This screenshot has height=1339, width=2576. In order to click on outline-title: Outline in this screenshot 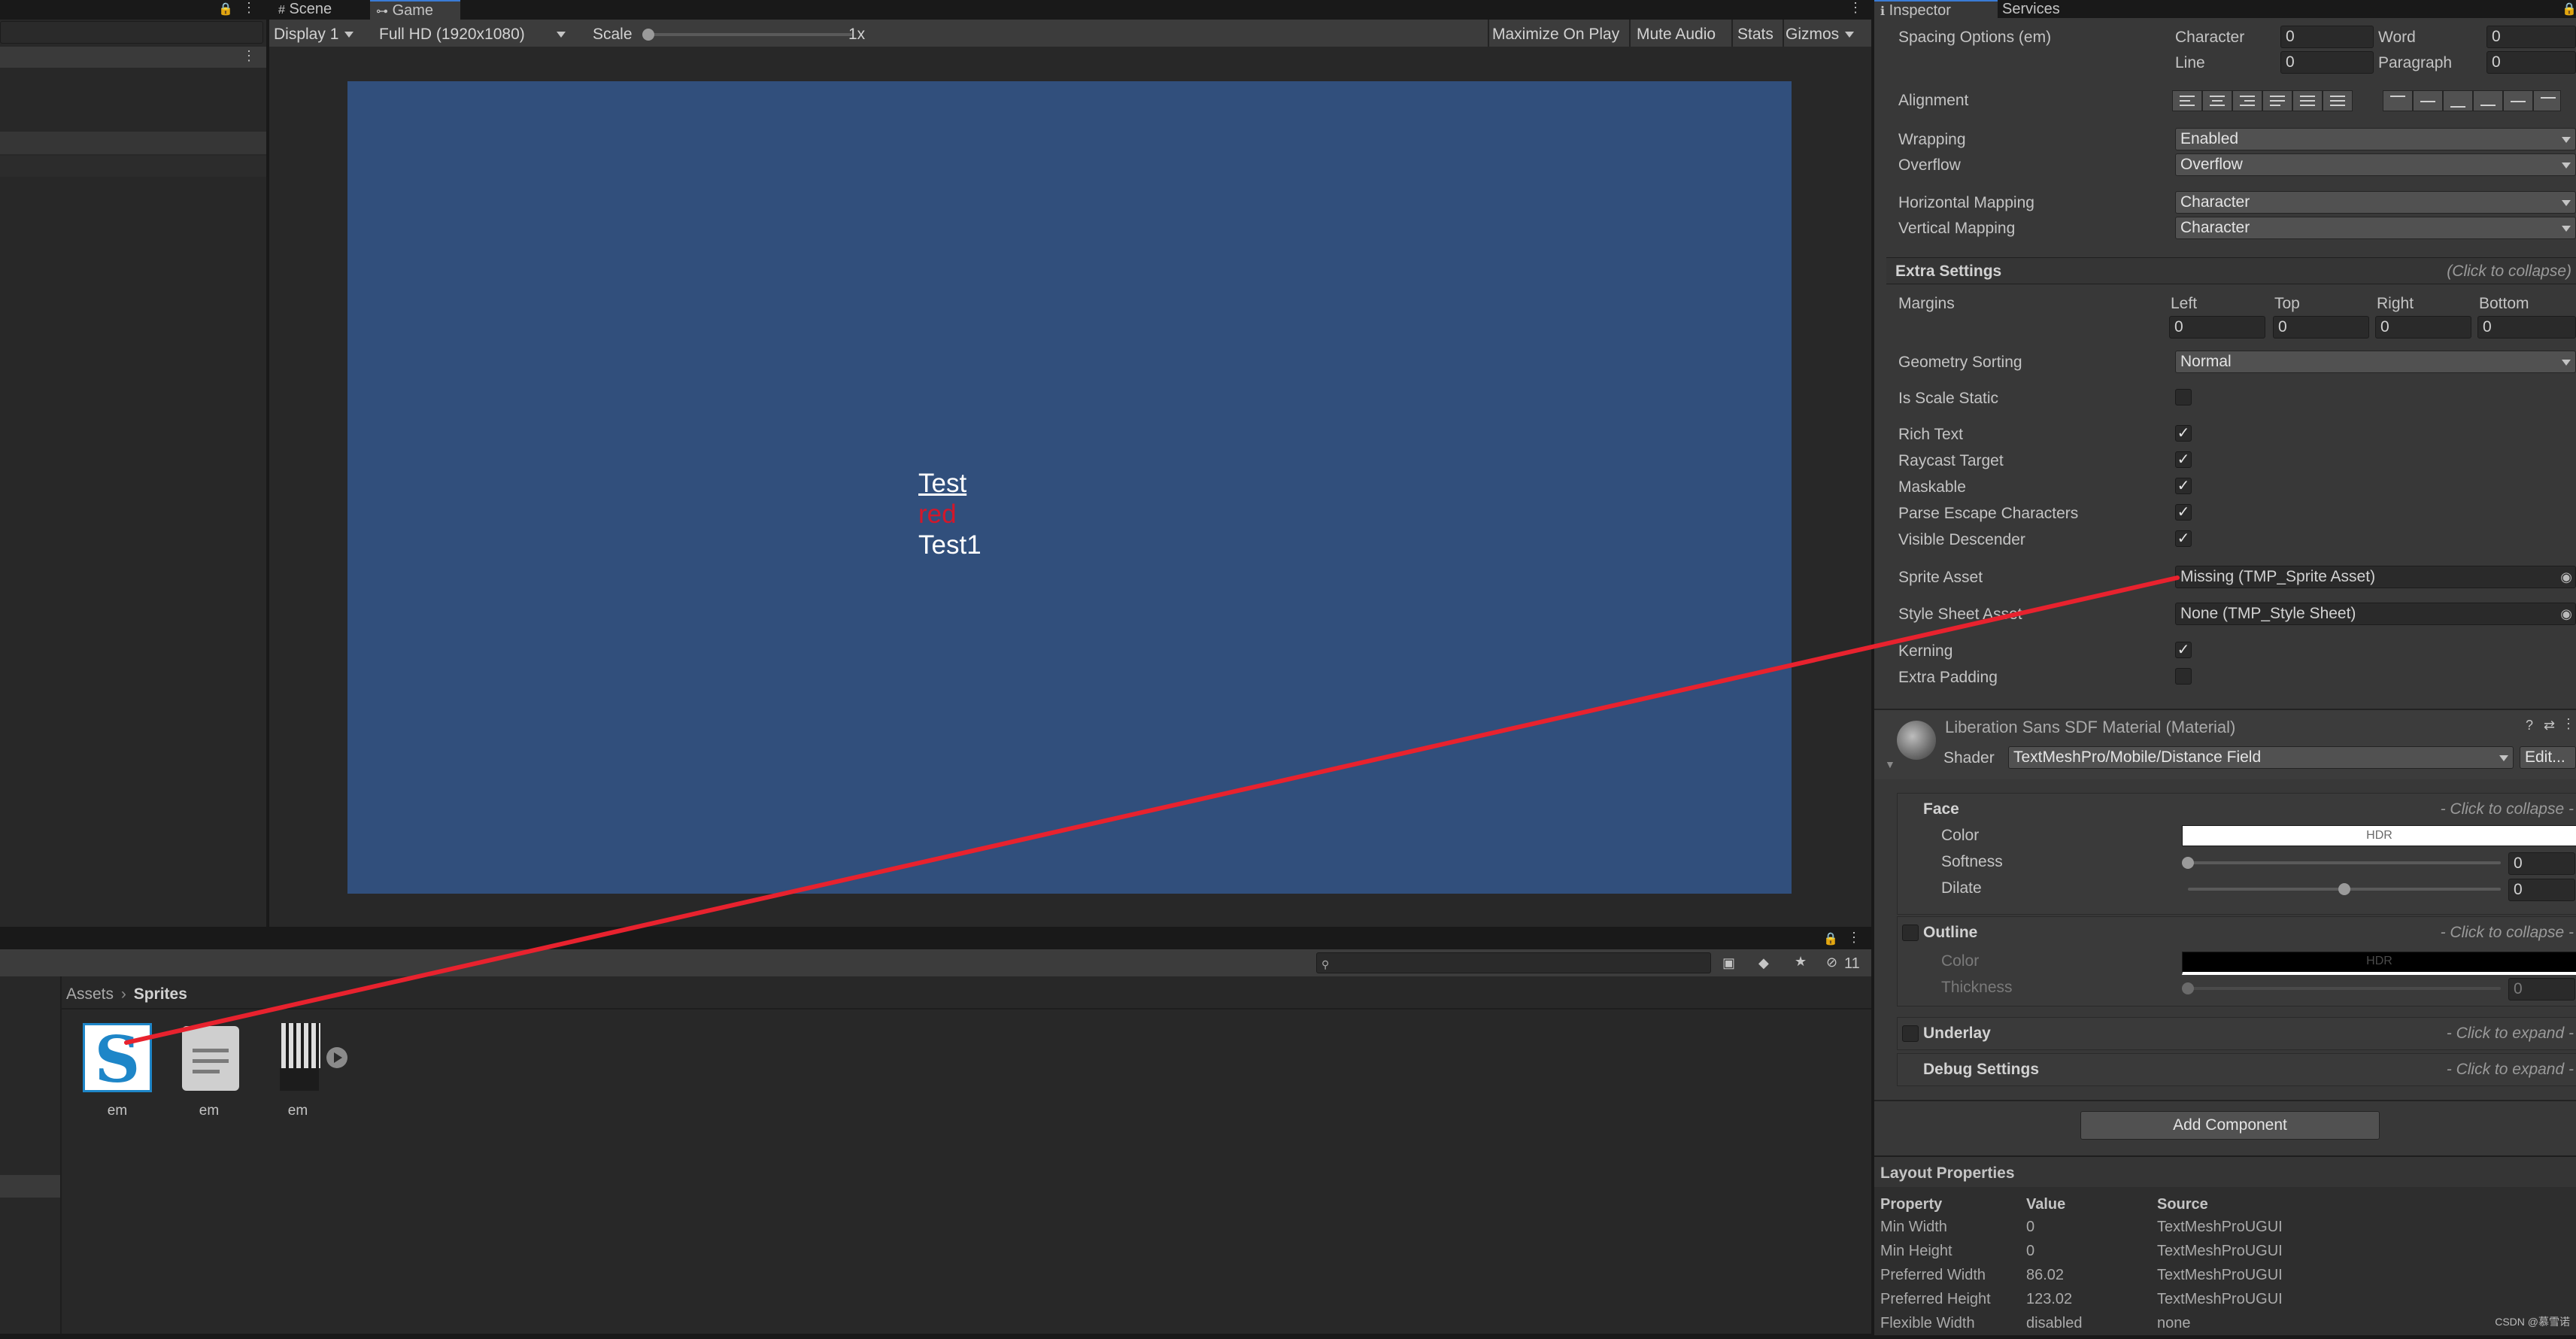, I will do `click(1950, 933)`.